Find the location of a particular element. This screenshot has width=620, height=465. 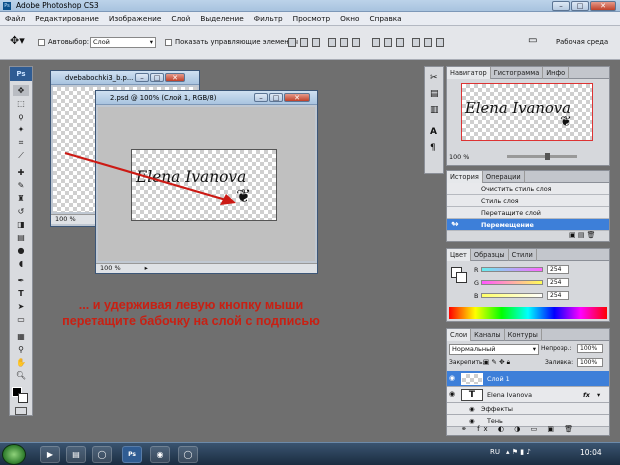

tab-paths: Контуры is located at coordinates (523, 335).